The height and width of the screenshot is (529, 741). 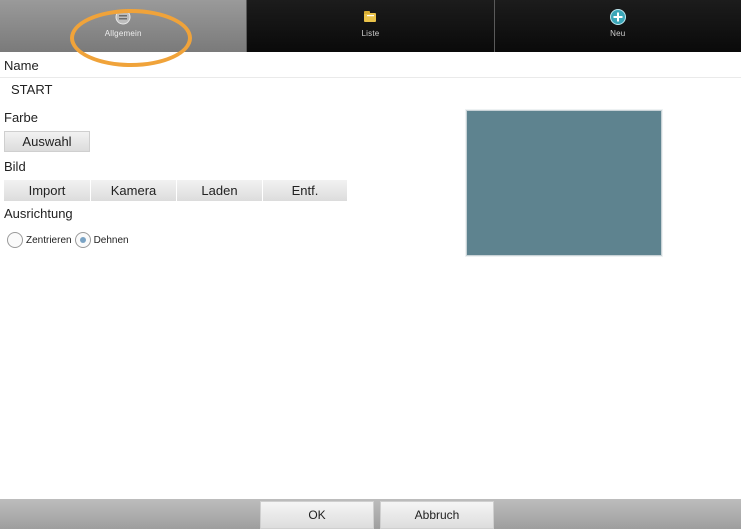 I want to click on name-input: START, so click(x=31, y=89).